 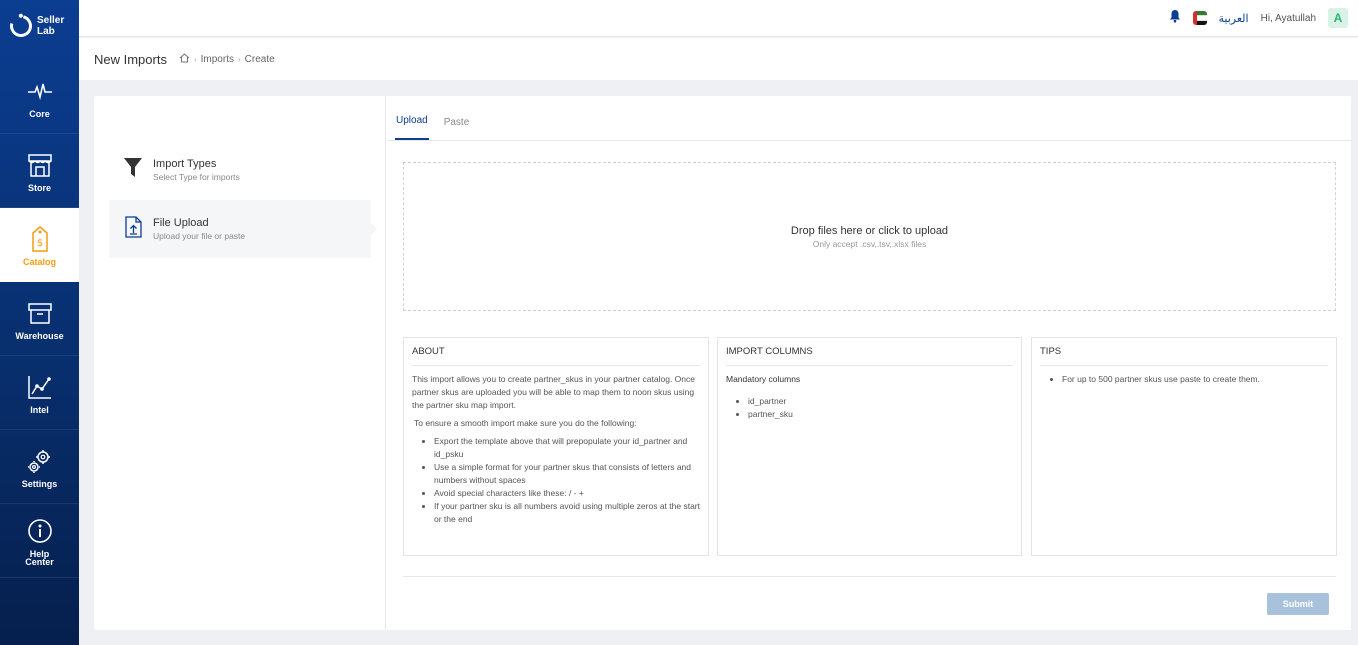 What do you see at coordinates (869, 243) in the screenshot?
I see `dropzone-subtitle: Only accept .csv,.tsv,.xlsx files` at bounding box center [869, 243].